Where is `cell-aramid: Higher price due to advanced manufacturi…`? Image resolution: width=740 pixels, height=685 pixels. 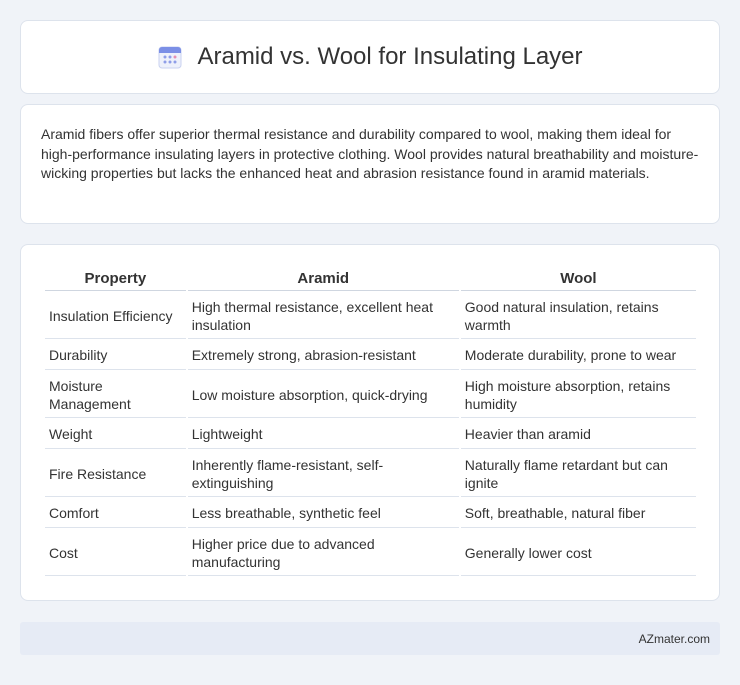 cell-aramid: Higher price due to advanced manufacturi… is located at coordinates (323, 553).